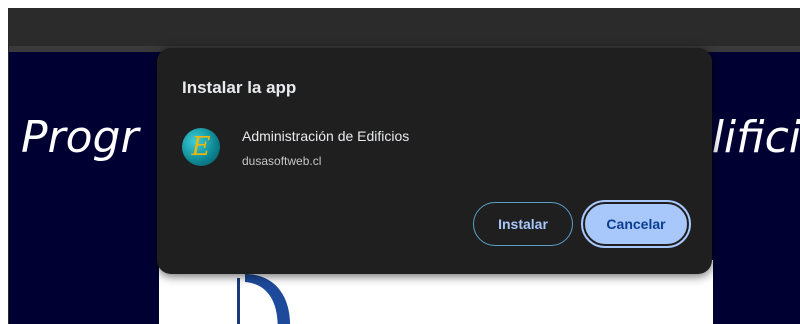 This screenshot has width=800, height=324. What do you see at coordinates (755, 137) in the screenshot?
I see `page-heading-right: lifici` at bounding box center [755, 137].